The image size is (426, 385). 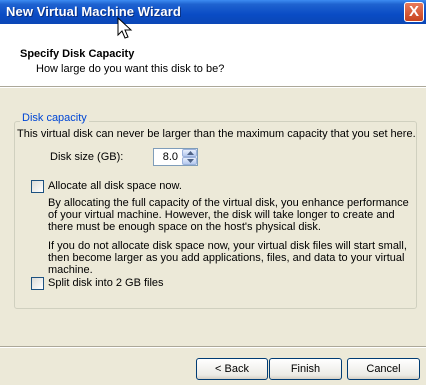 I want to click on page-subtitle: How large do you want this disk to be?, so click(x=130, y=69).